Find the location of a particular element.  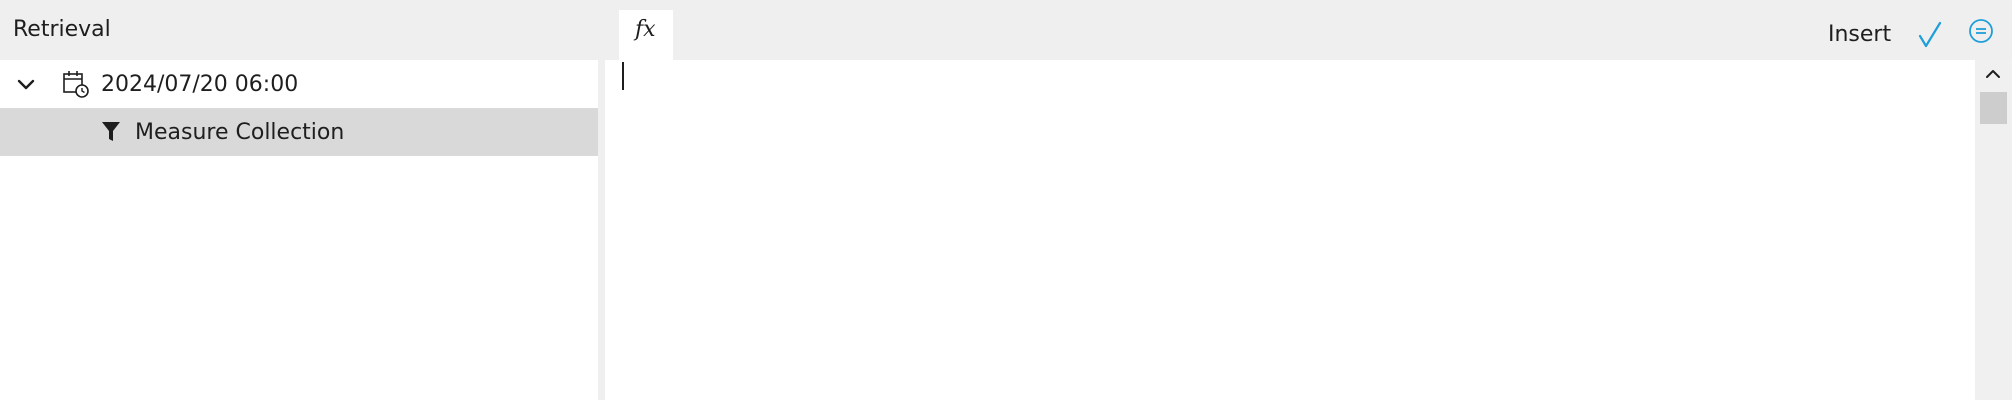

checkmark-icon is located at coordinates (1930, 35).